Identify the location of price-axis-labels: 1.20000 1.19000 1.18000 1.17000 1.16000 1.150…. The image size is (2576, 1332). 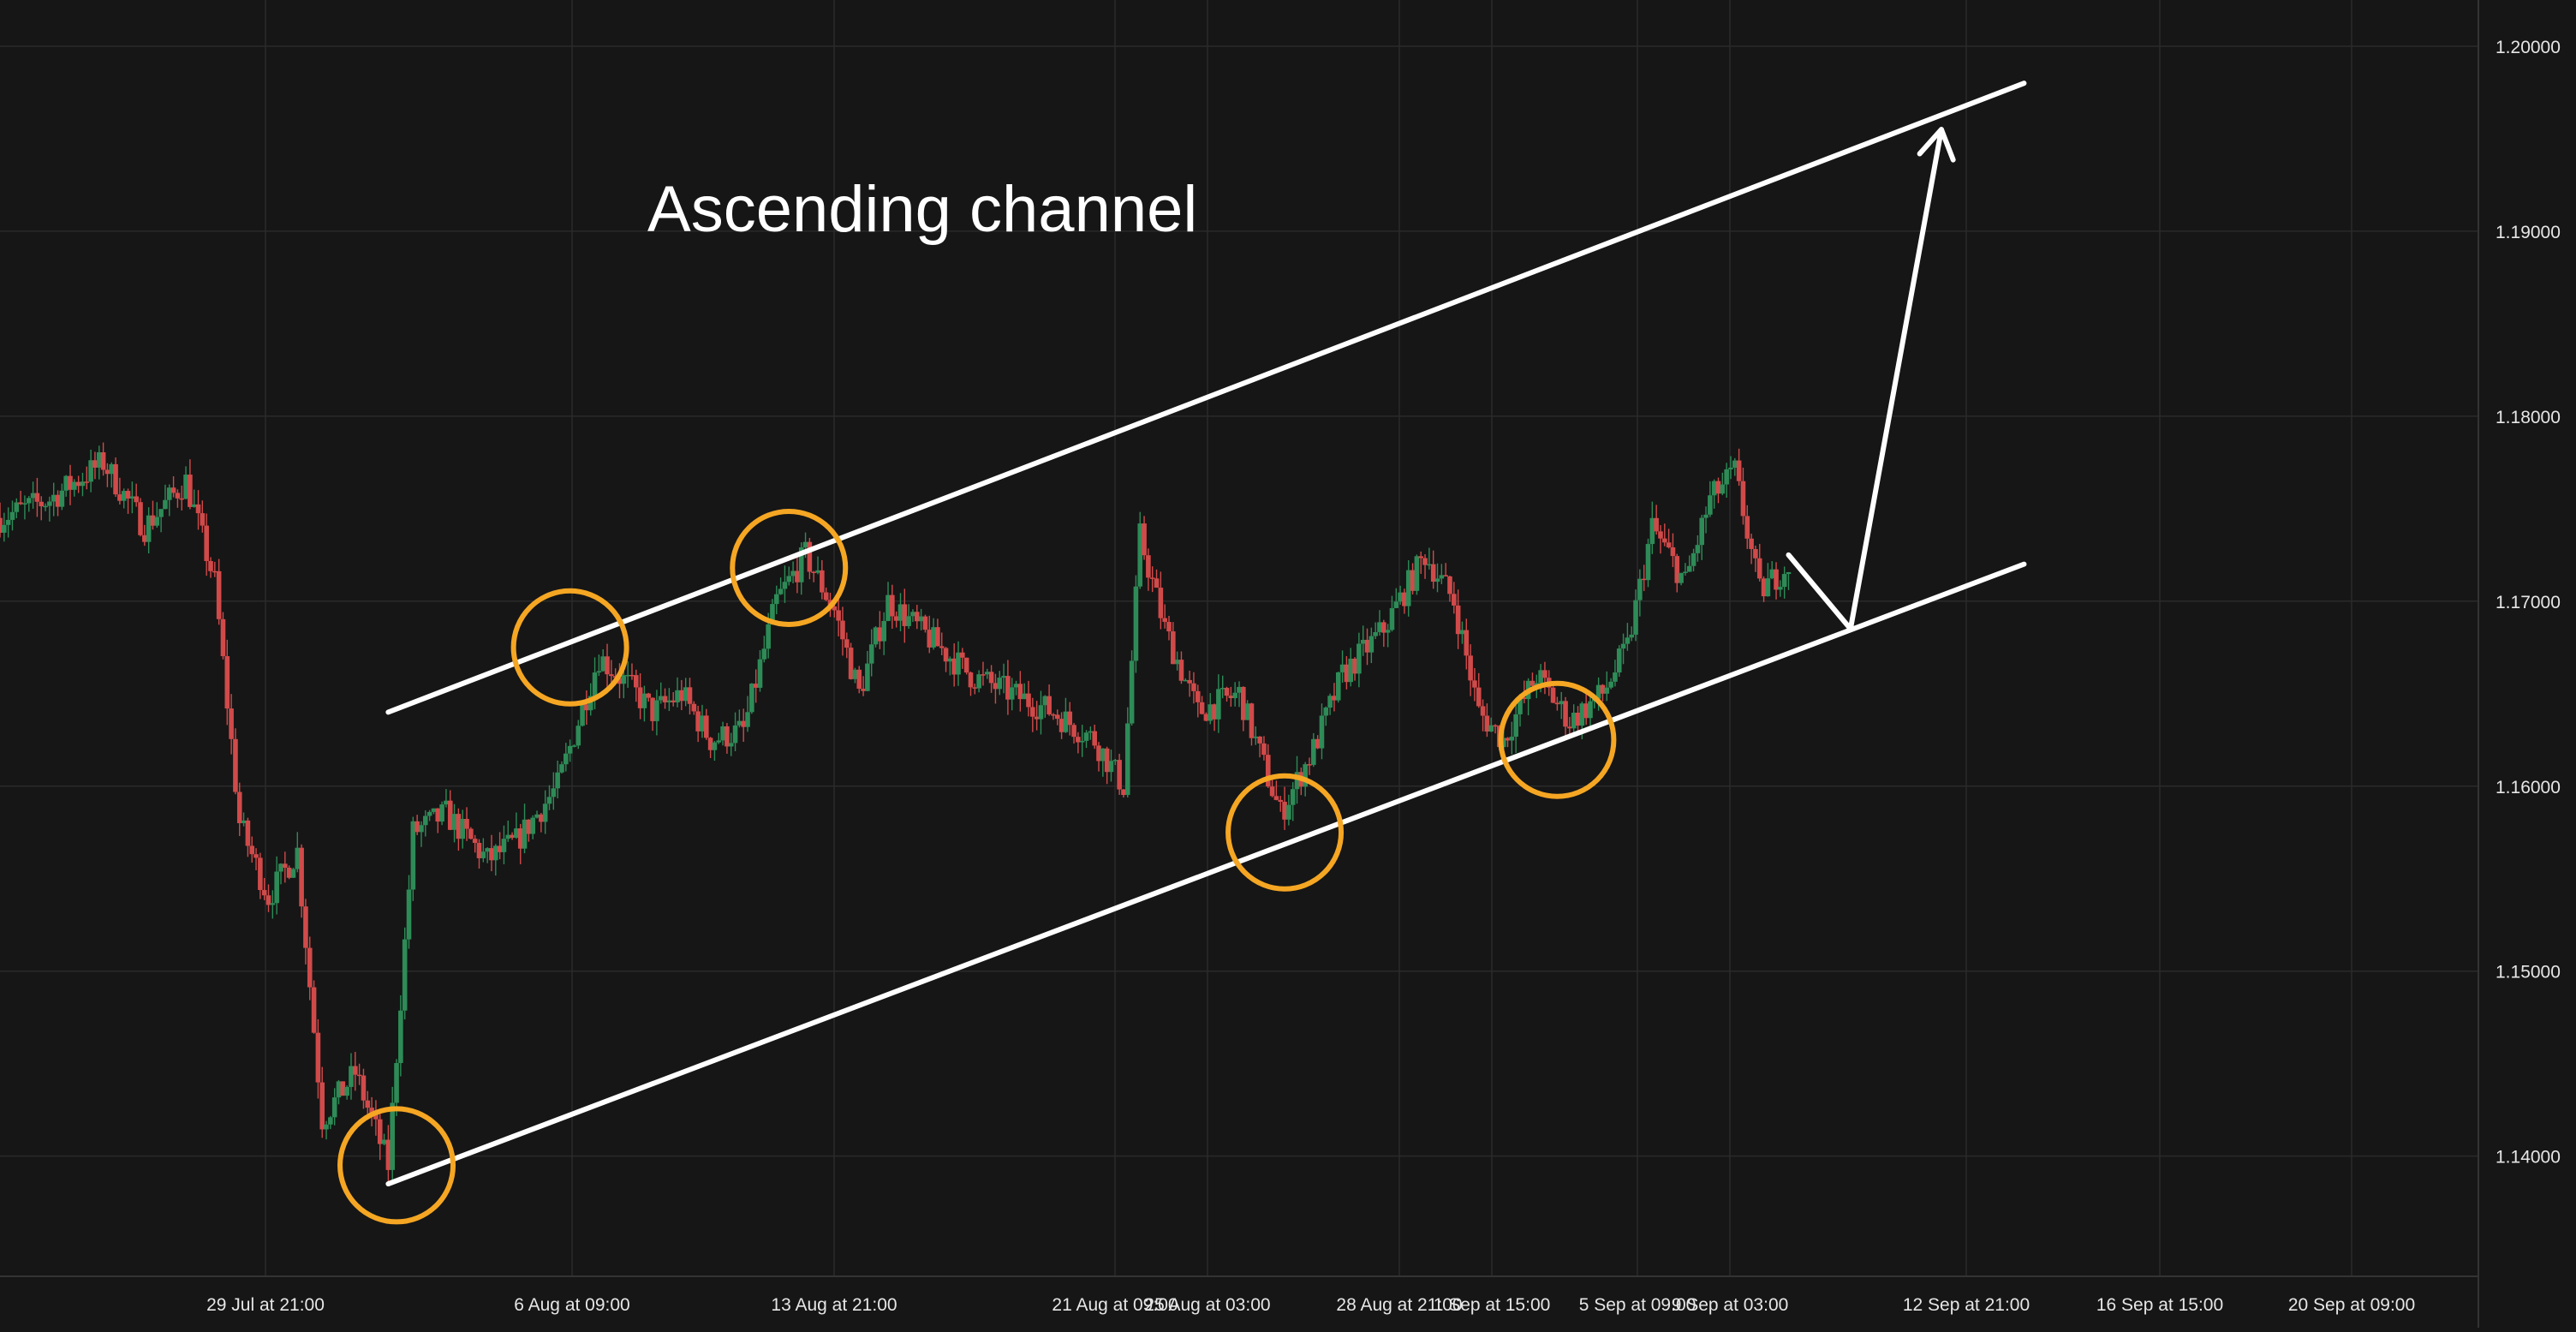
(2528, 603).